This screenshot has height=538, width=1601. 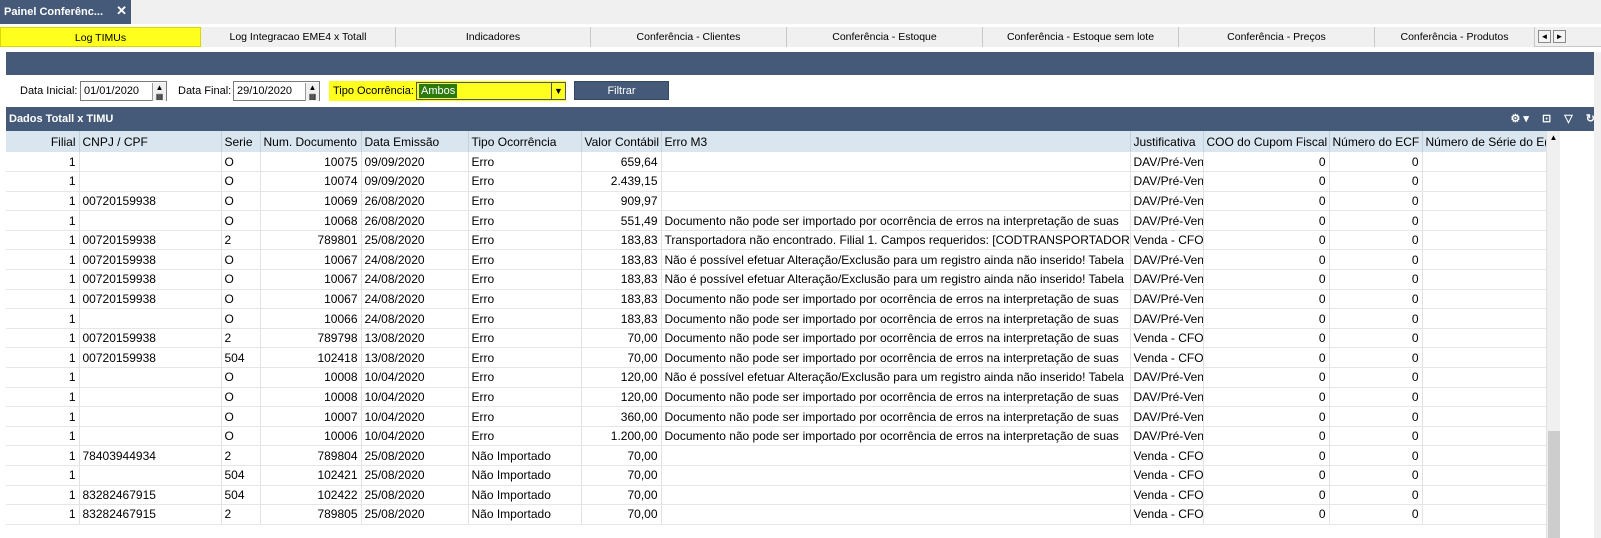 I want to click on table-cell: 2.439,15, so click(x=621, y=181).